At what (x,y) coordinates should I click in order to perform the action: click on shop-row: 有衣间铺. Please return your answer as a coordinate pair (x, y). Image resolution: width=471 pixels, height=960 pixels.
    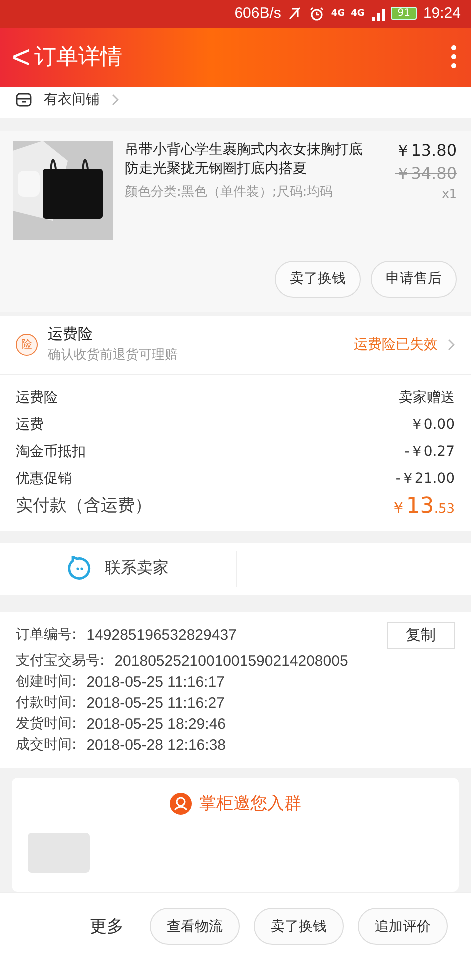
    Looking at the image, I should click on (235, 102).